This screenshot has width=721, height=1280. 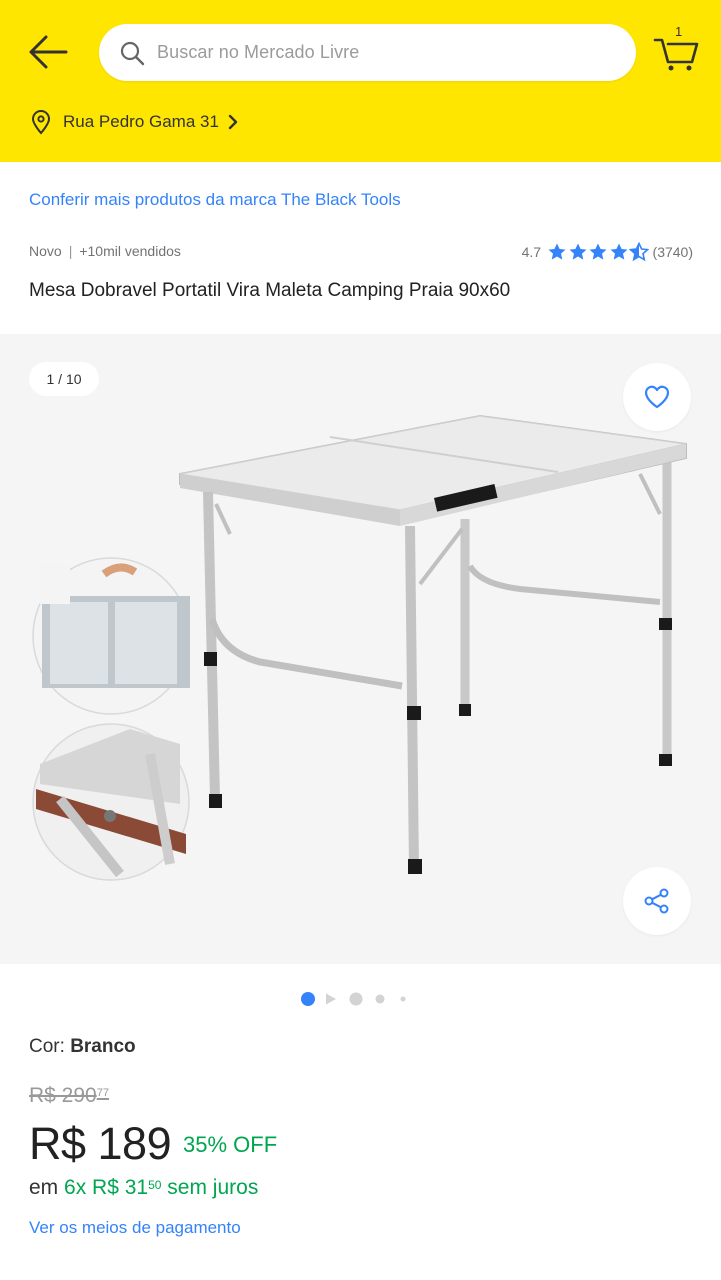 I want to click on gallery-pagination, so click(x=360, y=999).